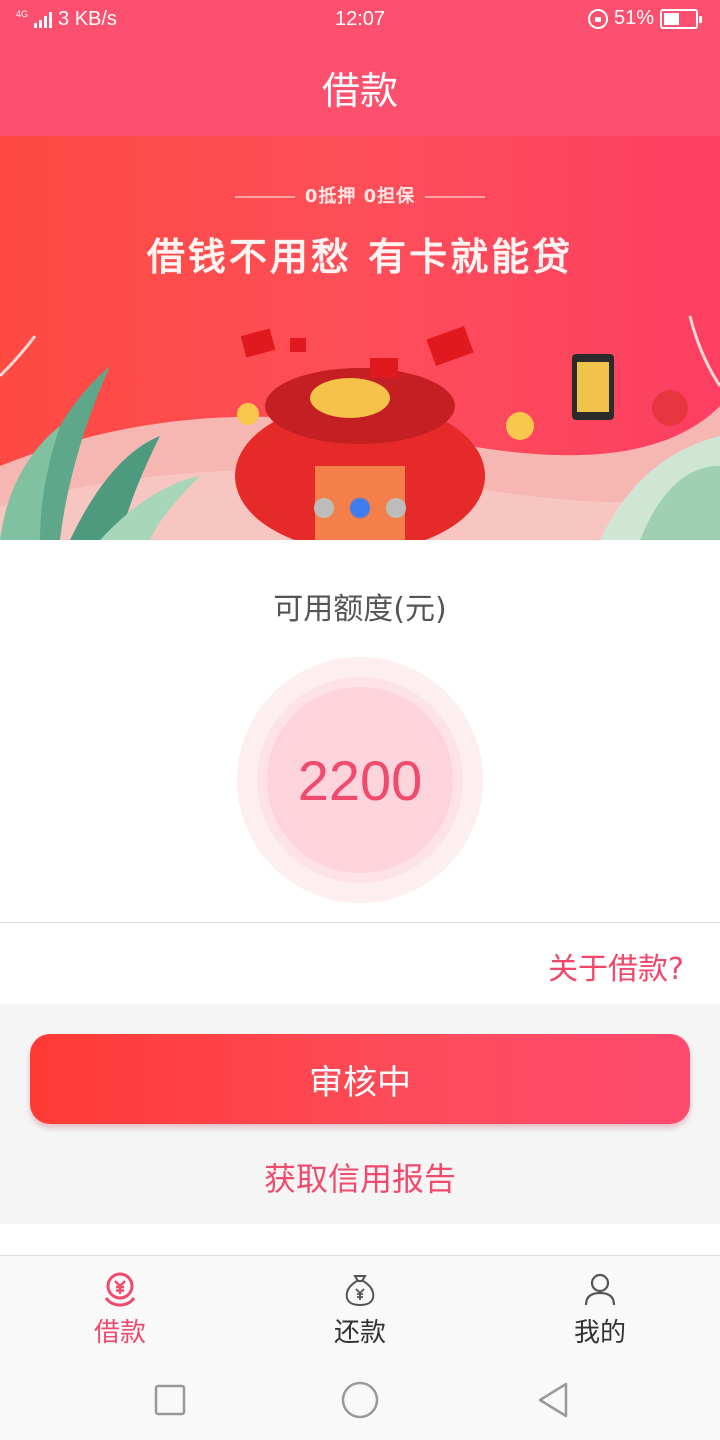  I want to click on bottom-tab-bar: 借款 还款 我的, so click(360, 1308).